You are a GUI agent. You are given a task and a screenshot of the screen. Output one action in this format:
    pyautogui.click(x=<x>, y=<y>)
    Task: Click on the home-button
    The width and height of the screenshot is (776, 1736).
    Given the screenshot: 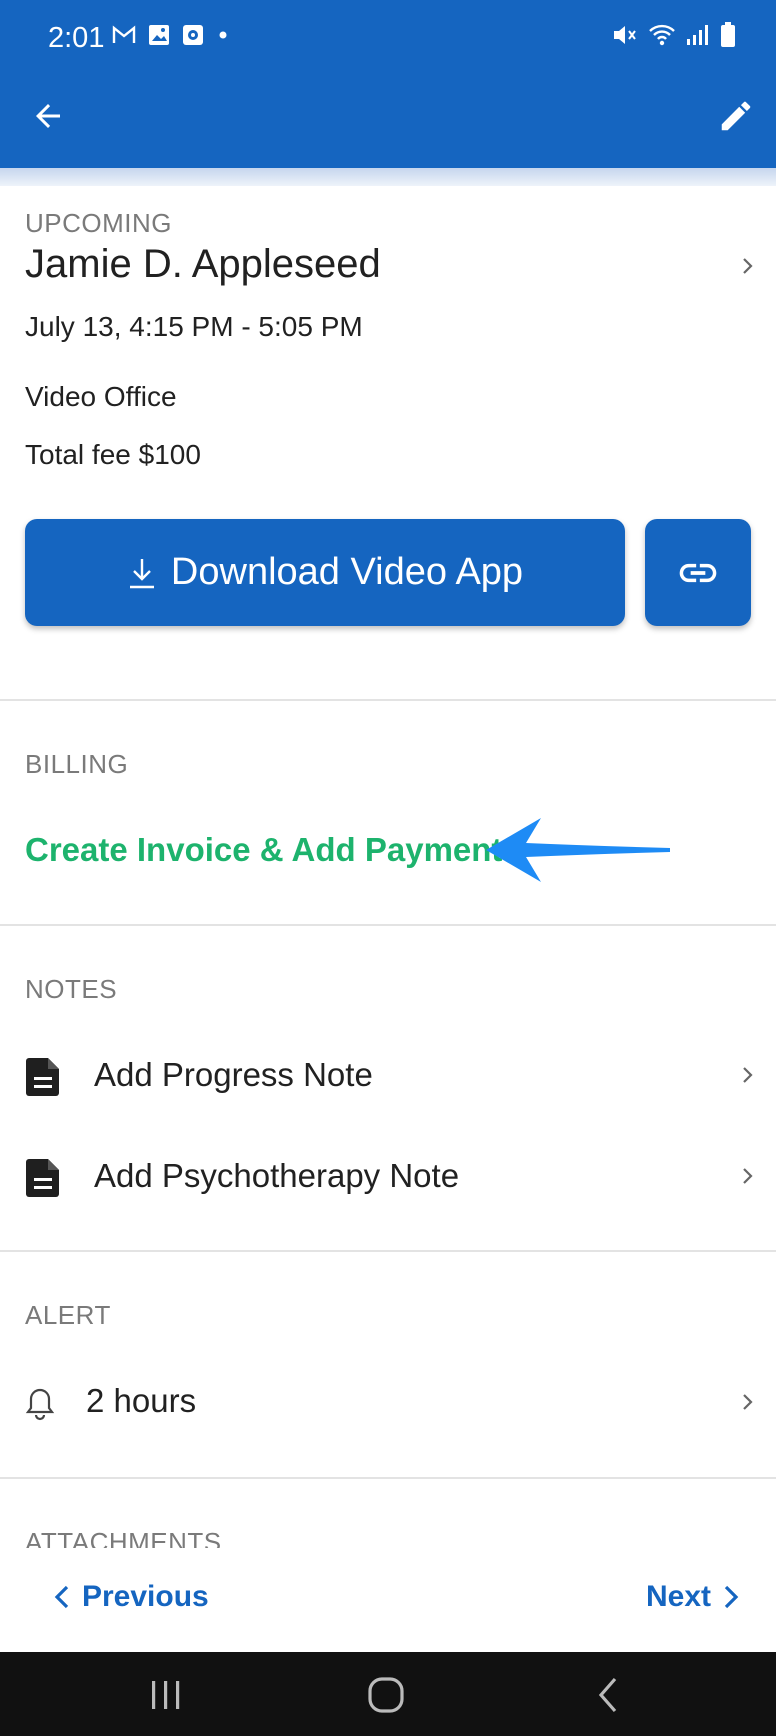 What is the action you would take?
    pyautogui.click(x=386, y=1695)
    